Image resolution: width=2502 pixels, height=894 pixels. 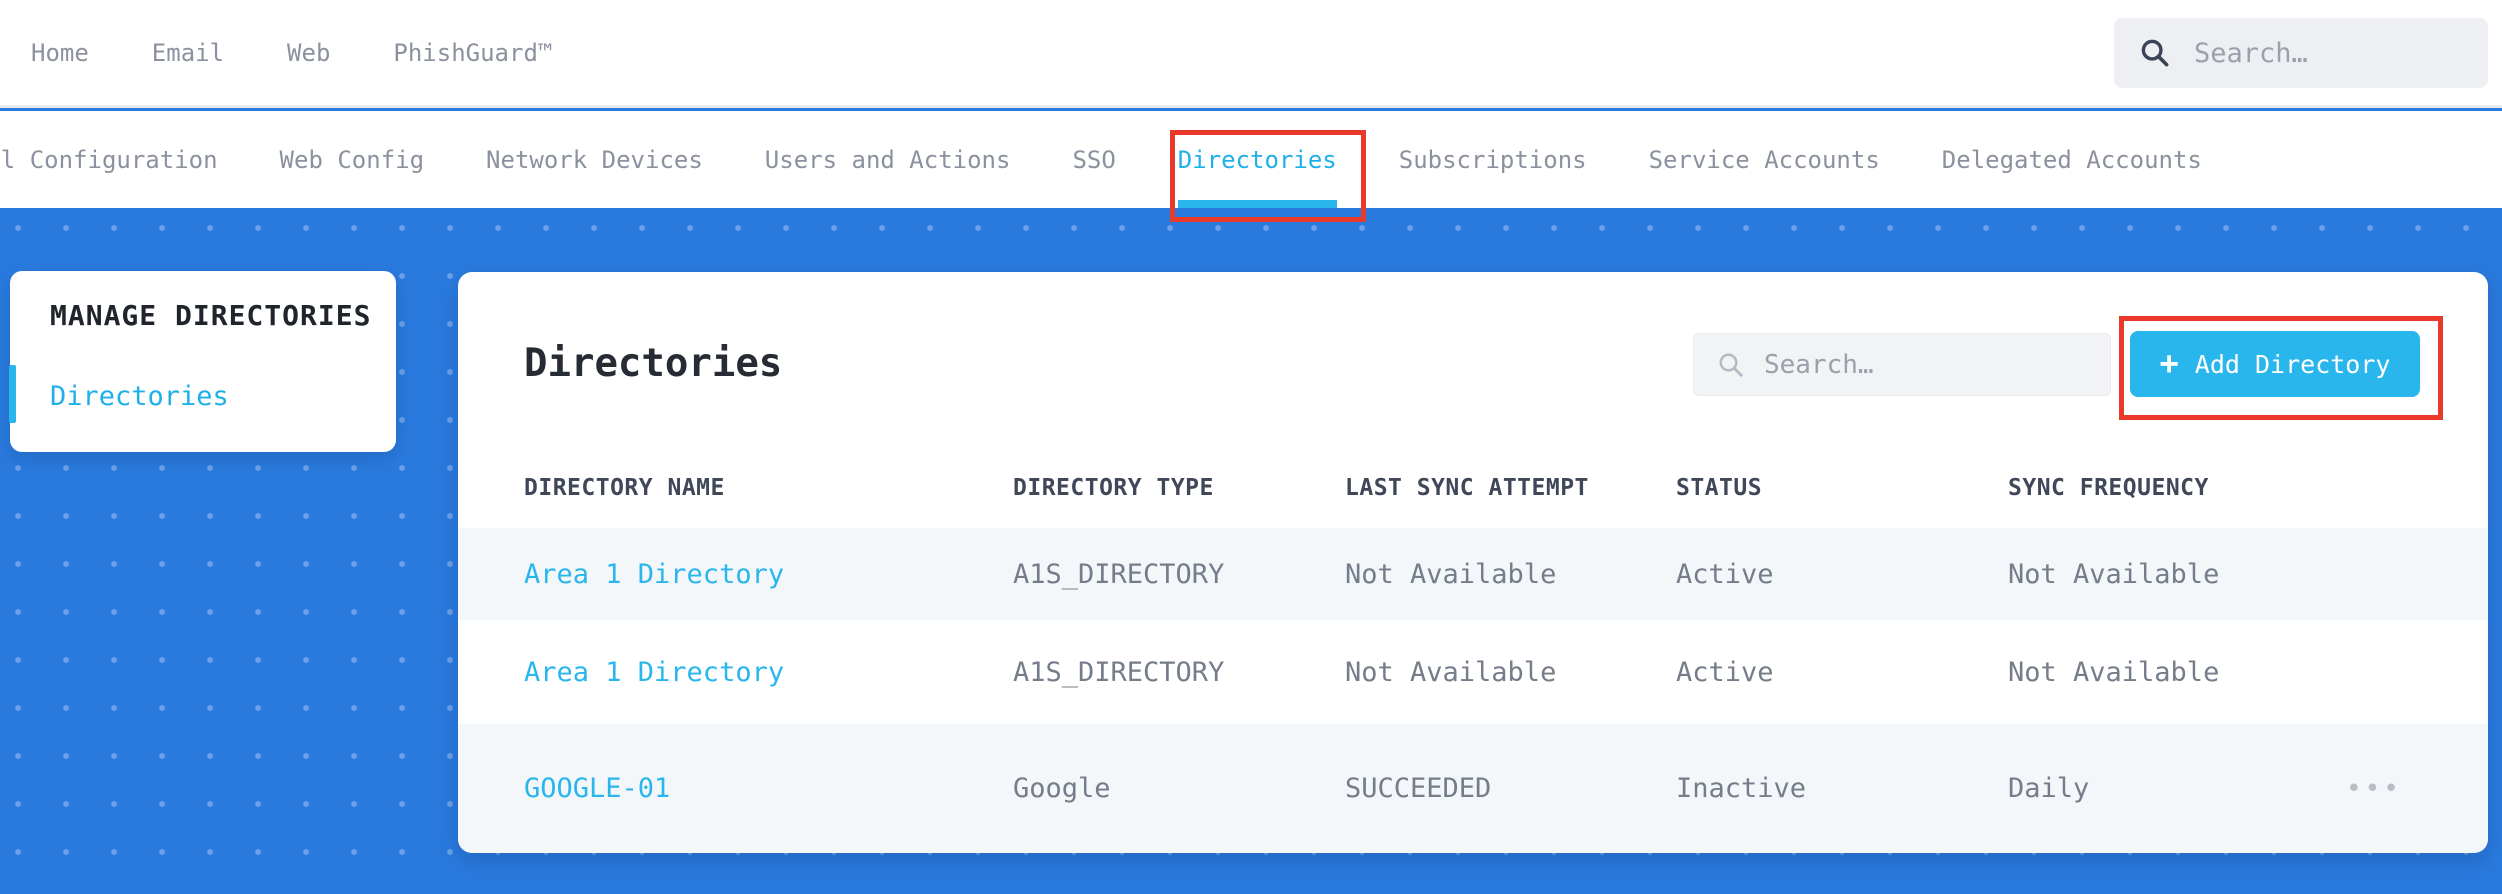 I want to click on add-directory-label: Add Directory, so click(x=2292, y=364).